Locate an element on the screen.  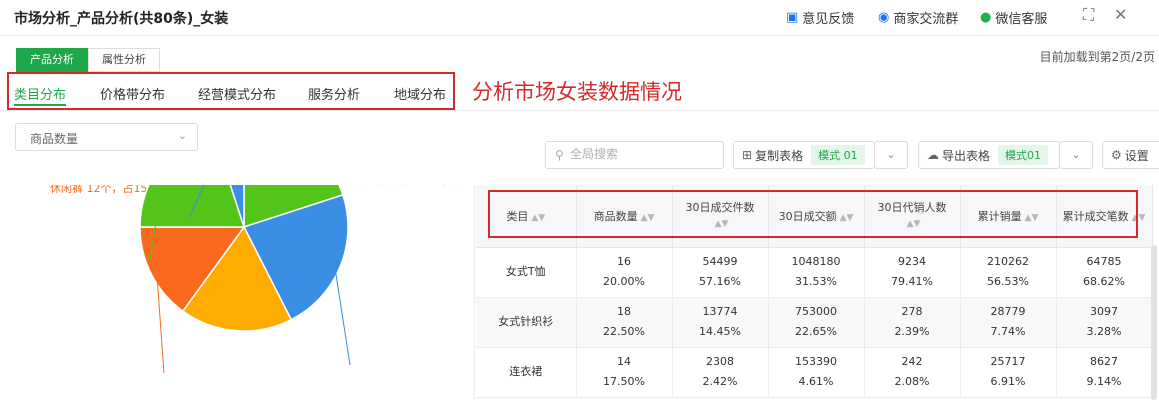
search-icon: ⚲ is located at coordinates (559, 155).